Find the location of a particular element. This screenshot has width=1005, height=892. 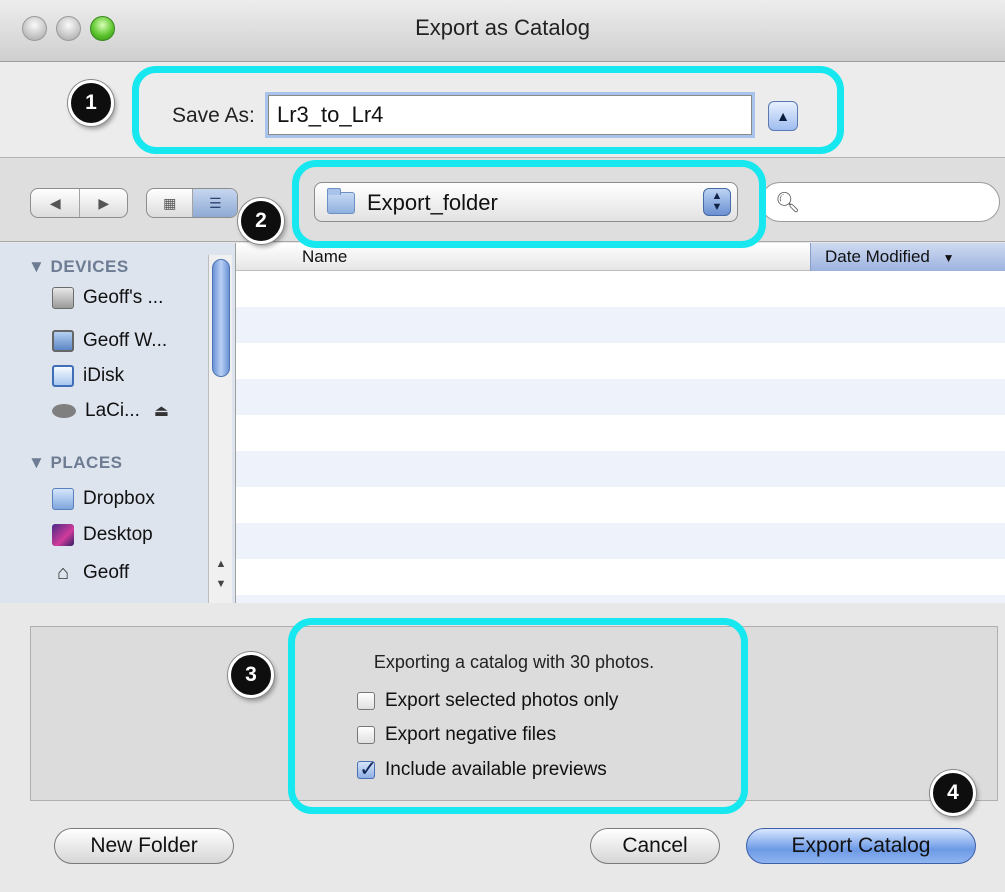

export-selected-only-checkbox is located at coordinates (366, 701).